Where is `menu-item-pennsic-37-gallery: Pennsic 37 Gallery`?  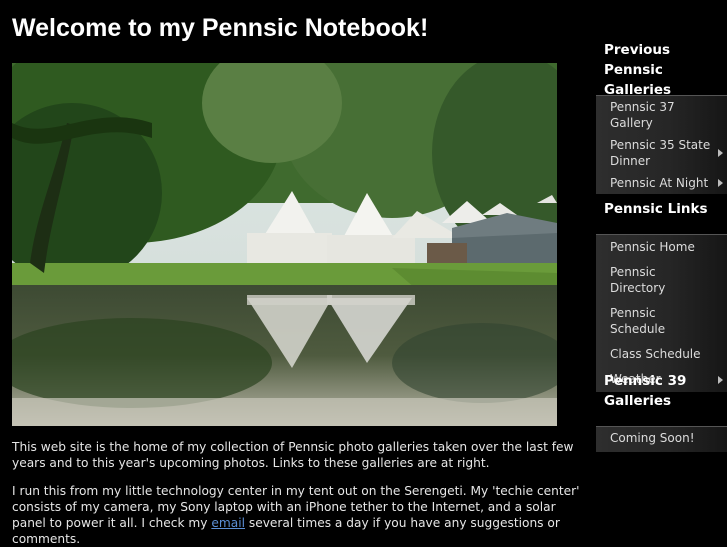 menu-item-pennsic-37-gallery: Pennsic 37 Gallery is located at coordinates (661, 115).